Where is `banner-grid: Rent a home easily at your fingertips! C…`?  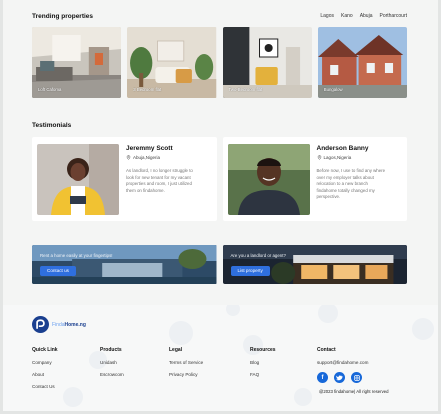
banner-grid: Rent a home easily at your fingertips! C… is located at coordinates (219, 264).